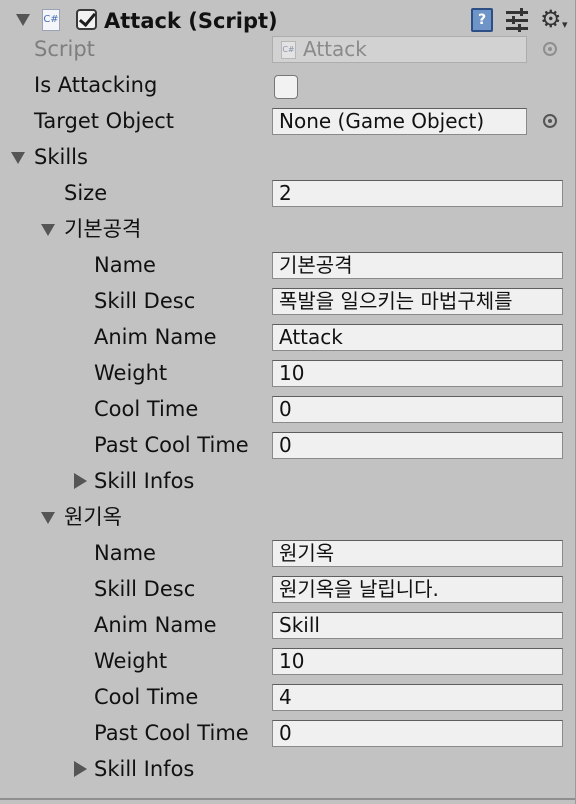  I want to click on is-attacking-label: Is Attacking, so click(96, 85).